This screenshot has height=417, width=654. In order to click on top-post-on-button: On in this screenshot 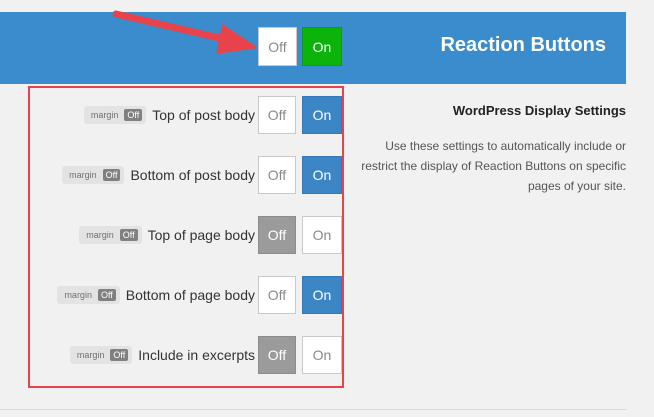, I will do `click(322, 115)`.